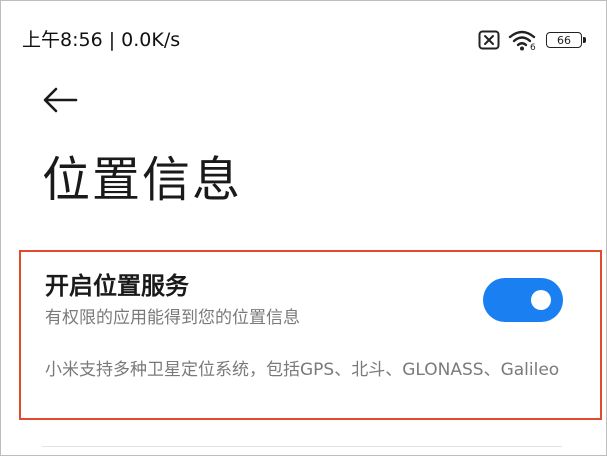 The image size is (607, 456). What do you see at coordinates (302, 370) in the screenshot?
I see `setting-description: 小米支持多种卫星定位系统，包括GPS、北斗、GLONASS、Galileo` at bounding box center [302, 370].